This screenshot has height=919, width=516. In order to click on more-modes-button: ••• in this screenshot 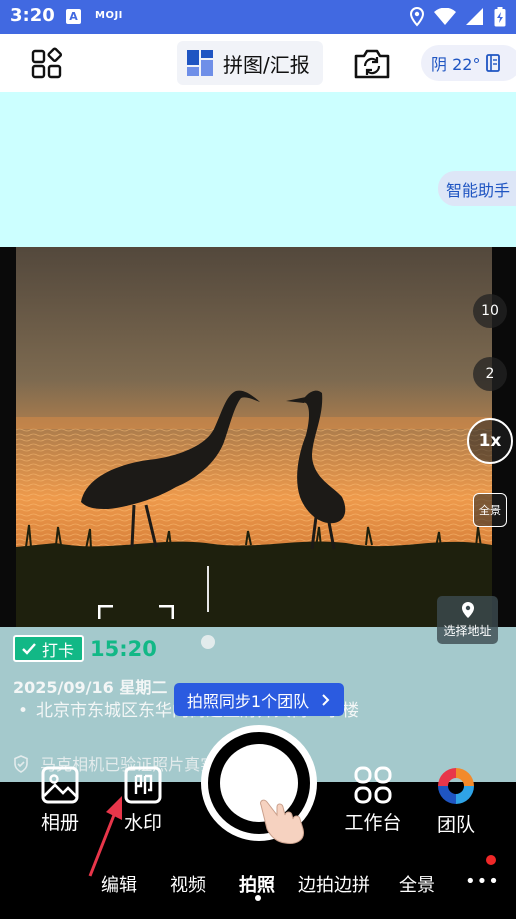, I will do `click(482, 881)`.